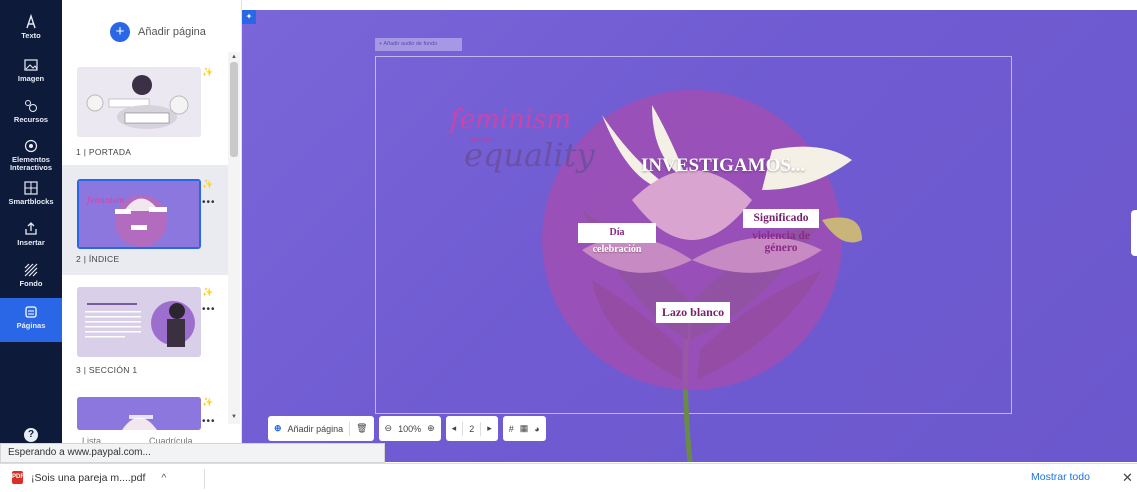  Describe the element at coordinates (158, 32) in the screenshot. I see `add-page-button: + Añadir página` at that location.